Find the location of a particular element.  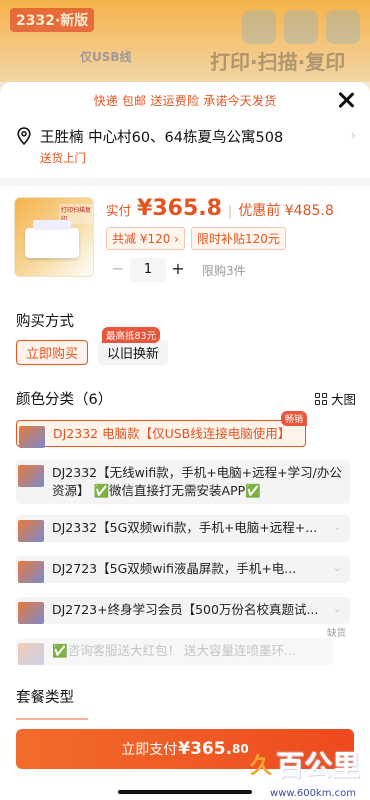

variant-label: DJ2332 电脑款【仅USB线连接电脑使用】 is located at coordinates (172, 433).